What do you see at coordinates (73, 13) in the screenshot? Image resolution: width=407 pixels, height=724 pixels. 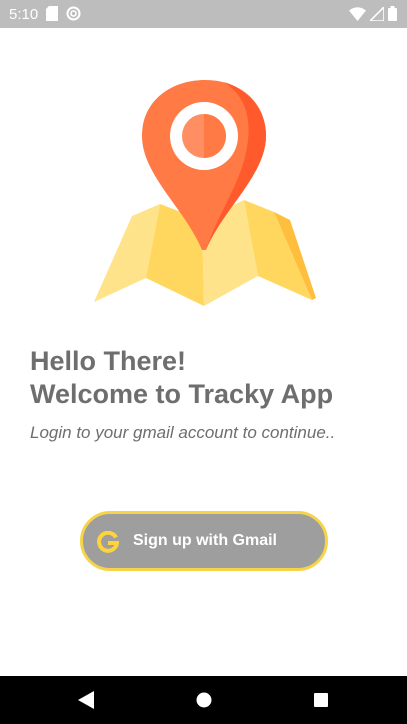 I see `data-saver-icon` at bounding box center [73, 13].